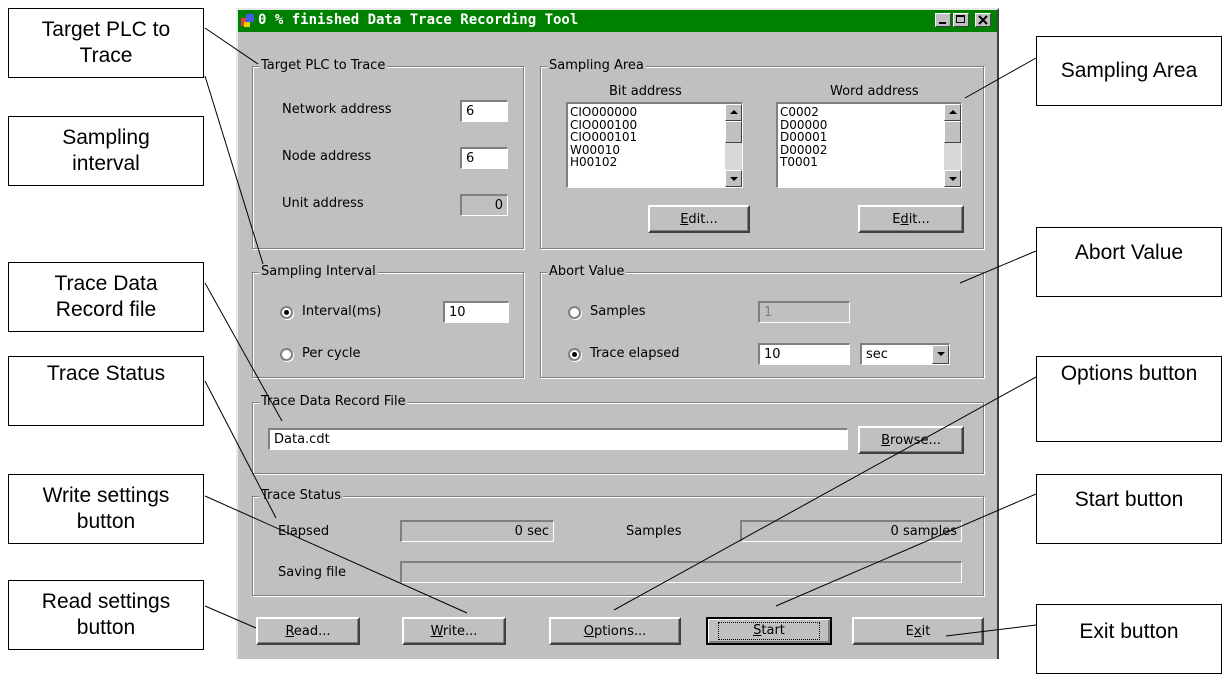  I want to click on node-address-label: Node address, so click(327, 156).